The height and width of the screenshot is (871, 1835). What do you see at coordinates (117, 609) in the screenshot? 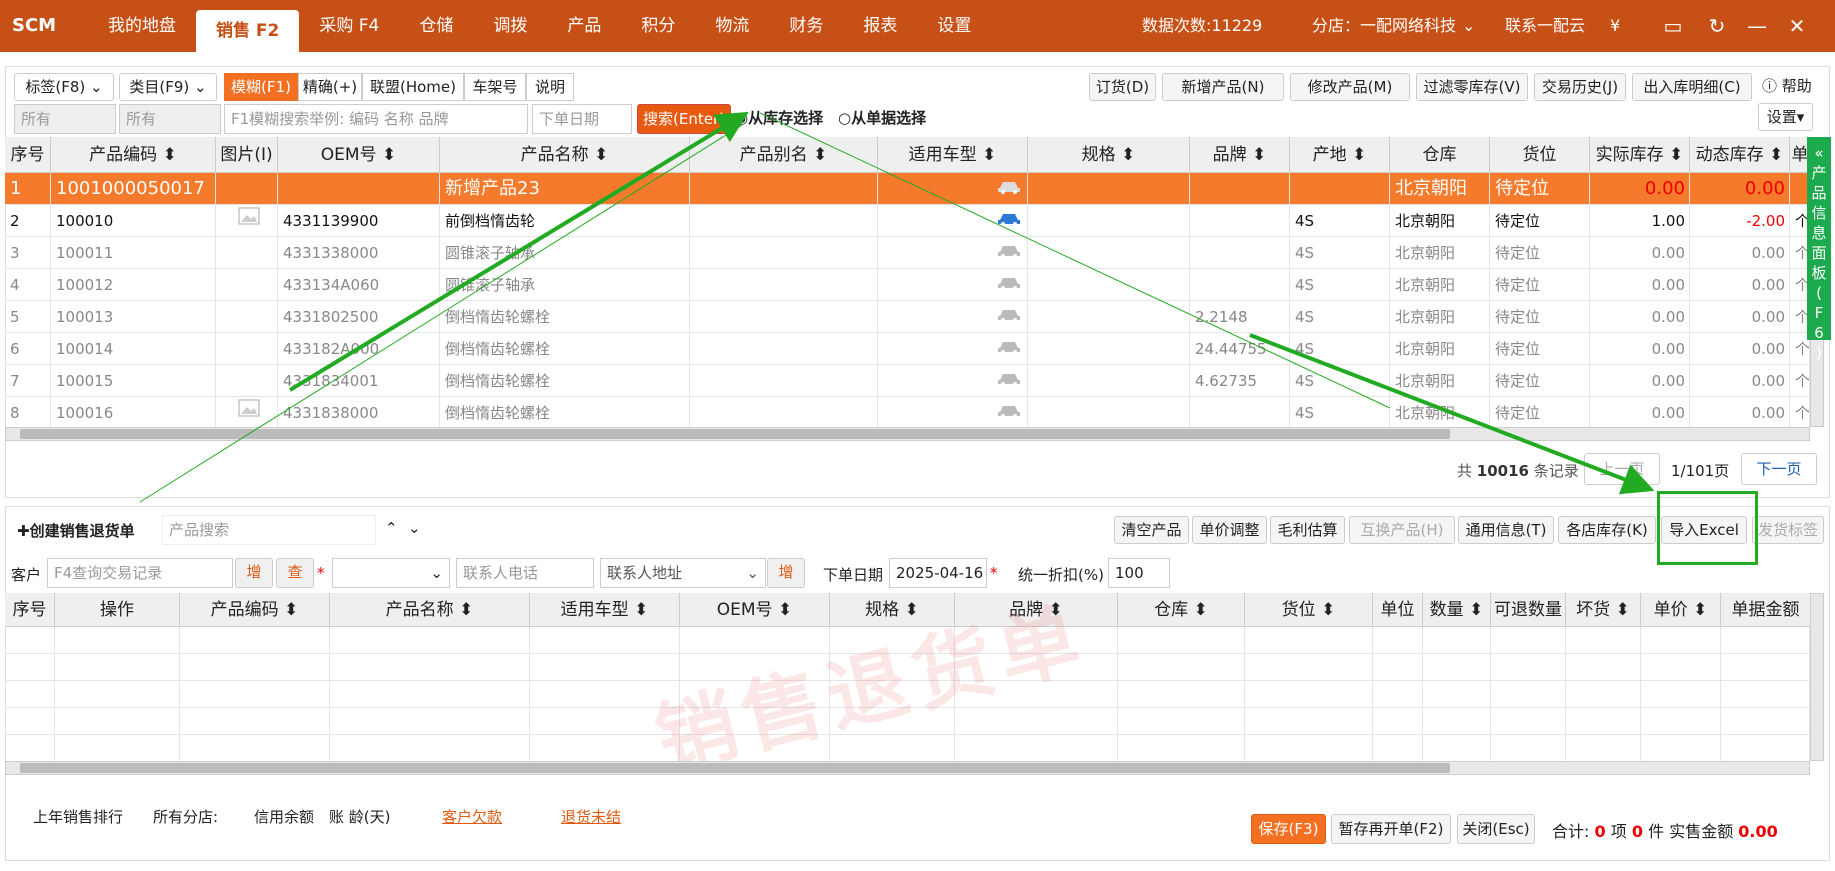
I see `rcol-action: 操作` at bounding box center [117, 609].